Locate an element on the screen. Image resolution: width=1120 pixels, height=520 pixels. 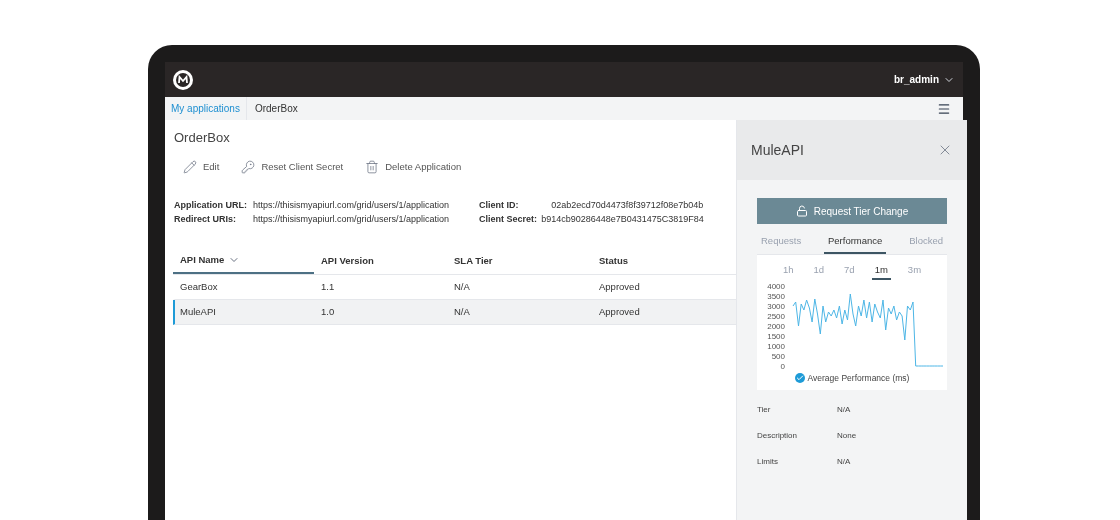
y-tick-label: 2500 is located at coordinates (776, 316).